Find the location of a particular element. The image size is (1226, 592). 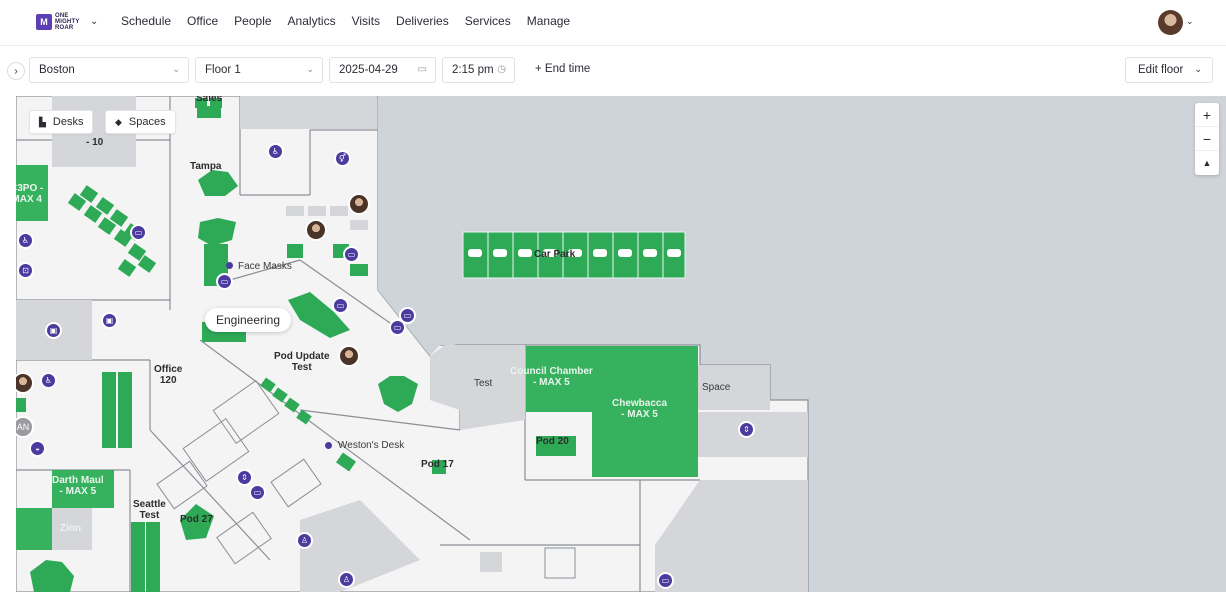

floor-value: Floor 1 is located at coordinates (223, 70).